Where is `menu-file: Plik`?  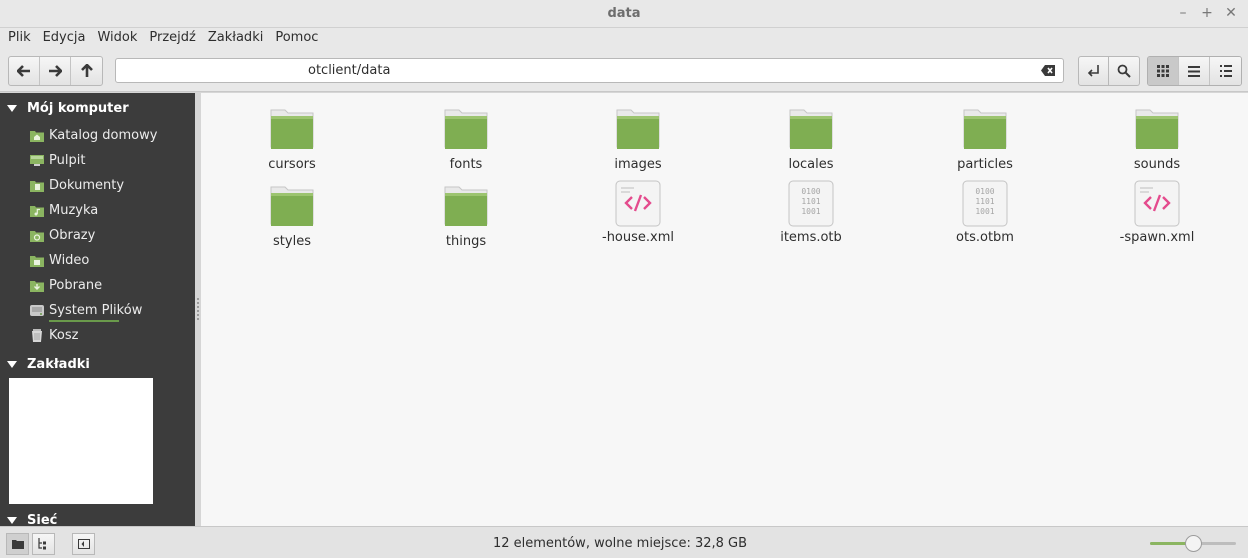
menu-file: Plik is located at coordinates (19, 39).